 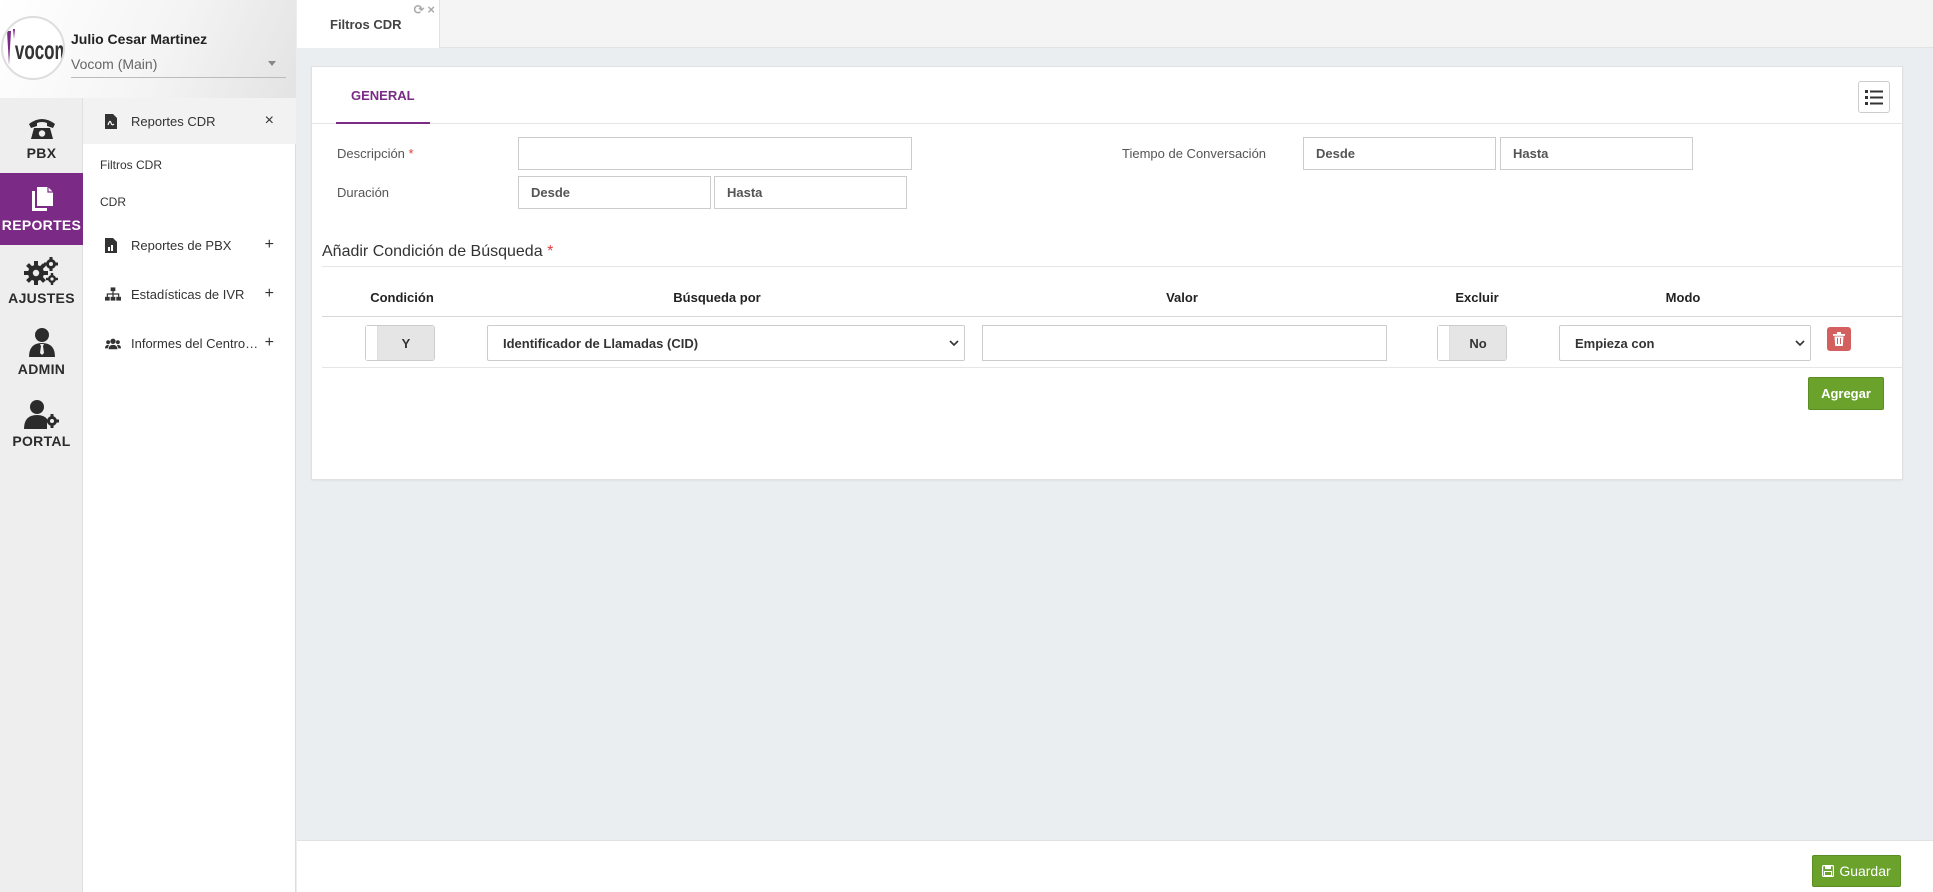 I want to click on delete-condition-button, so click(x=1839, y=339).